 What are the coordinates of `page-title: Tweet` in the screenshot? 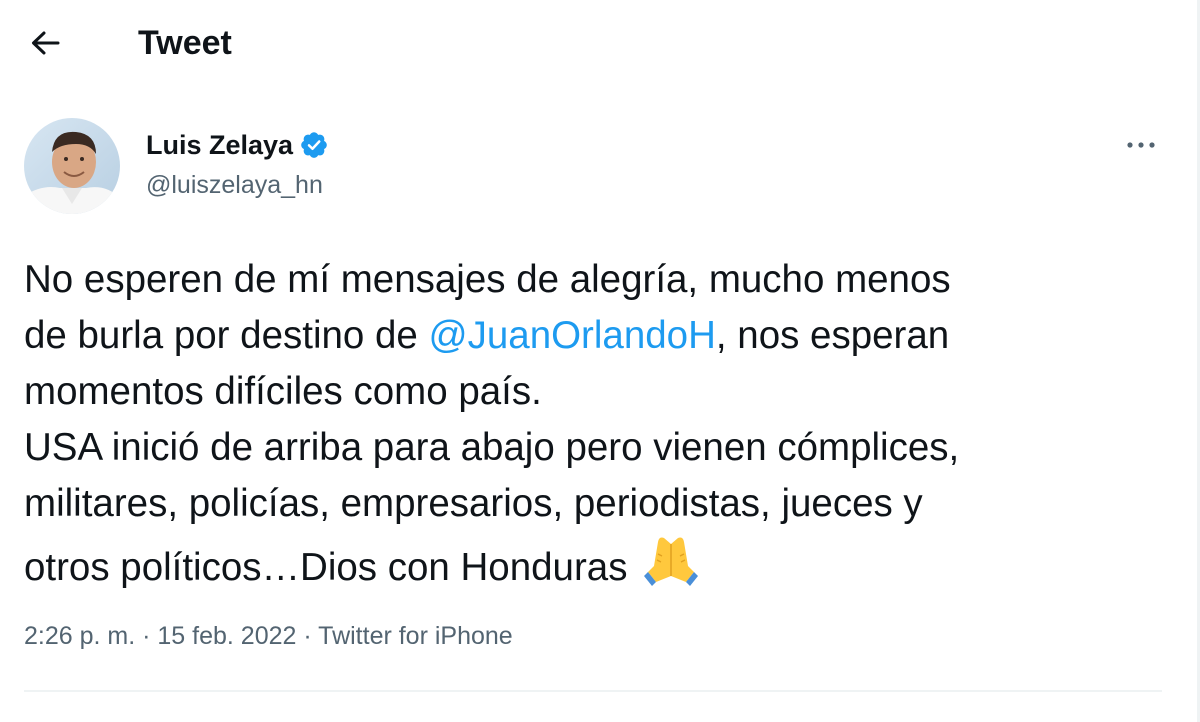 It's located at (185, 43).